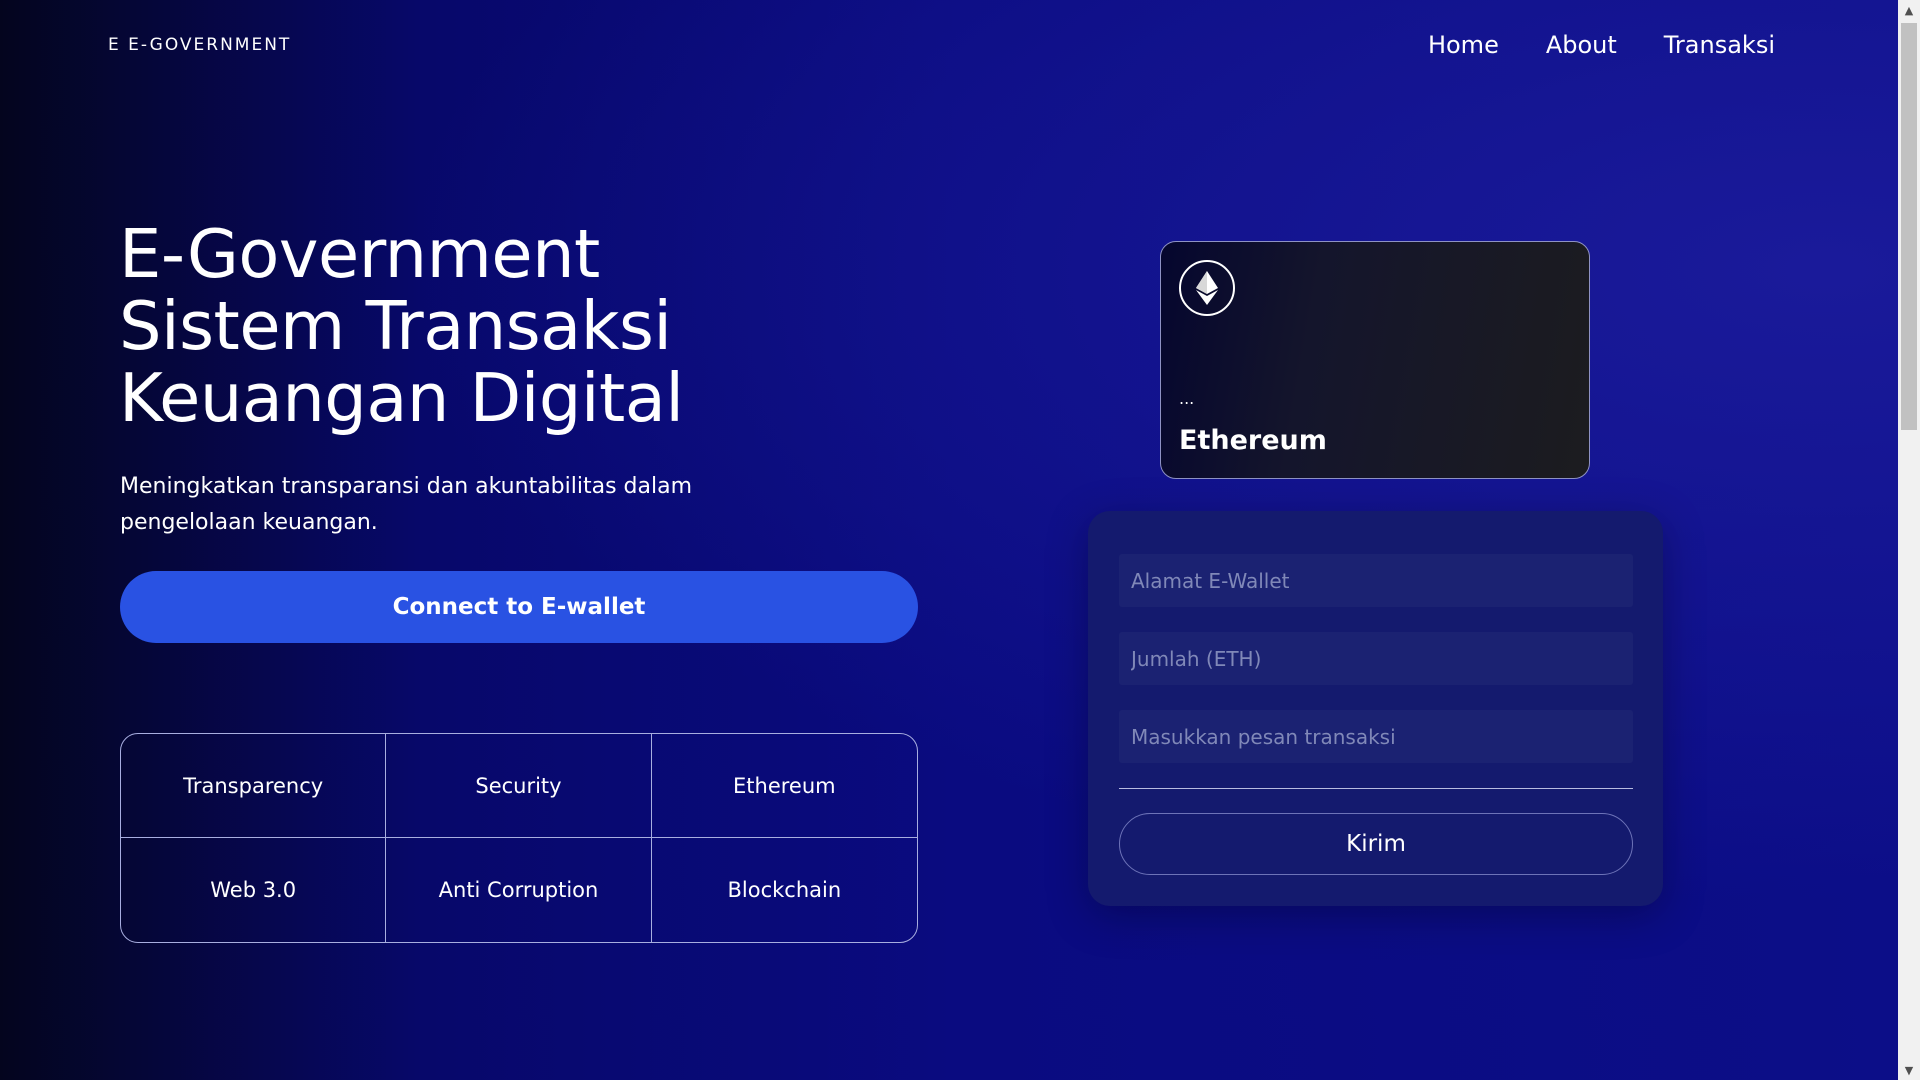  What do you see at coordinates (254, 786) in the screenshot?
I see `feature-transparency: Transparency` at bounding box center [254, 786].